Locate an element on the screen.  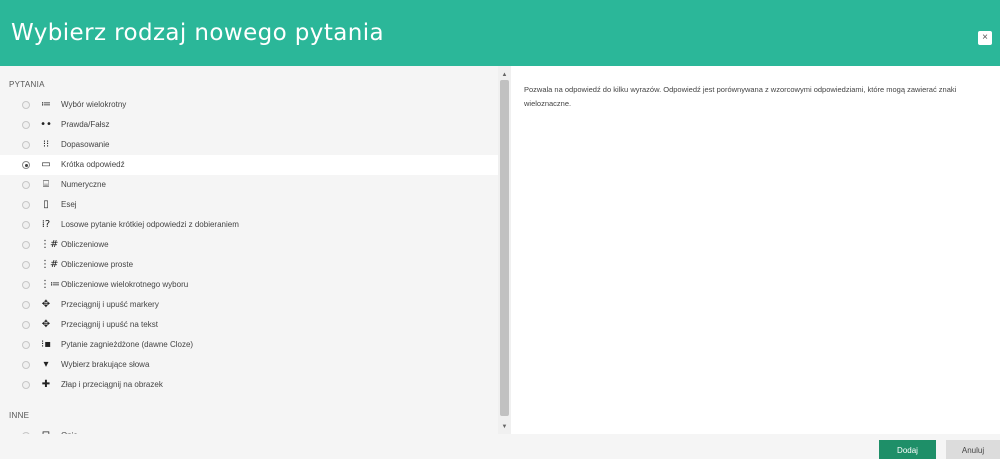
question-option: ✚ Złap i przeciągnij na obrazek is located at coordinates (249, 385).